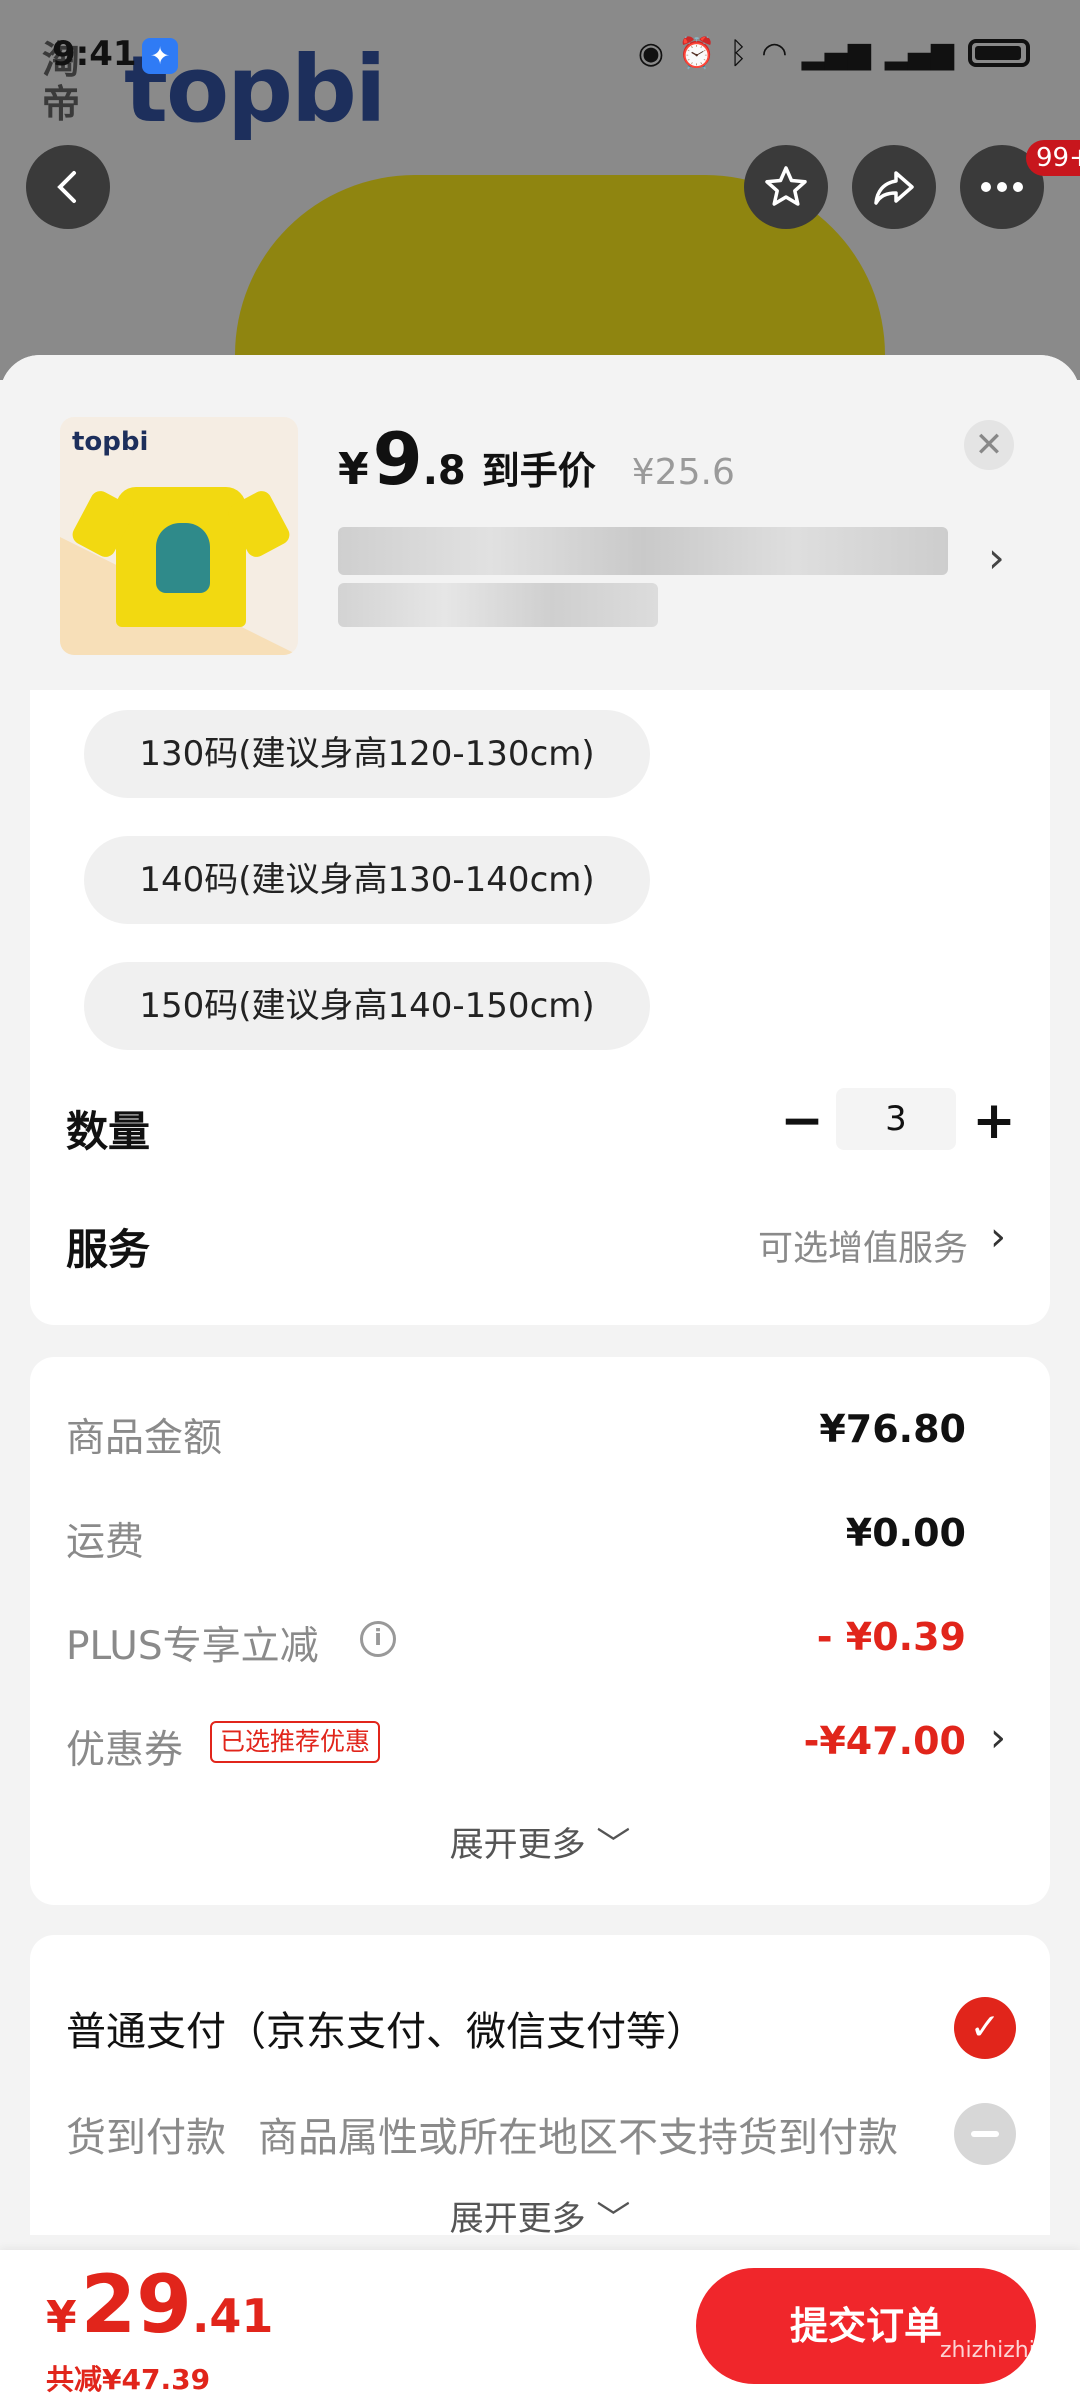  What do you see at coordinates (232, 2316) in the screenshot?
I see `total-decimal: .41` at bounding box center [232, 2316].